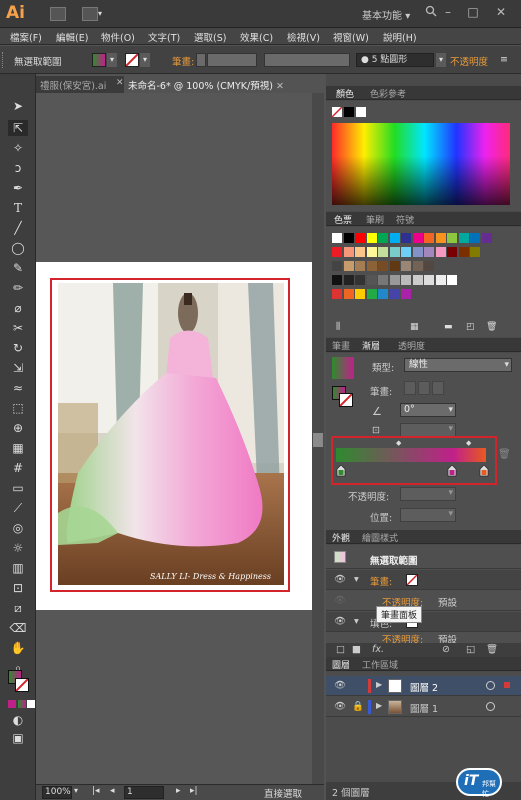 Image resolution: width=521 pixels, height=800 pixels. Describe the element at coordinates (400, 37) in the screenshot. I see `menu-help: 說明(H)` at that location.